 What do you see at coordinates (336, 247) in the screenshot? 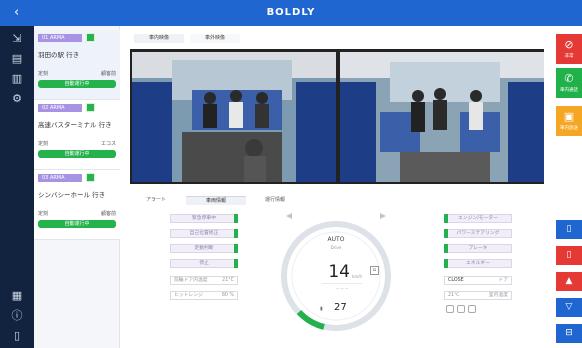
I see `drive-mode-sub: Drive` at bounding box center [336, 247].